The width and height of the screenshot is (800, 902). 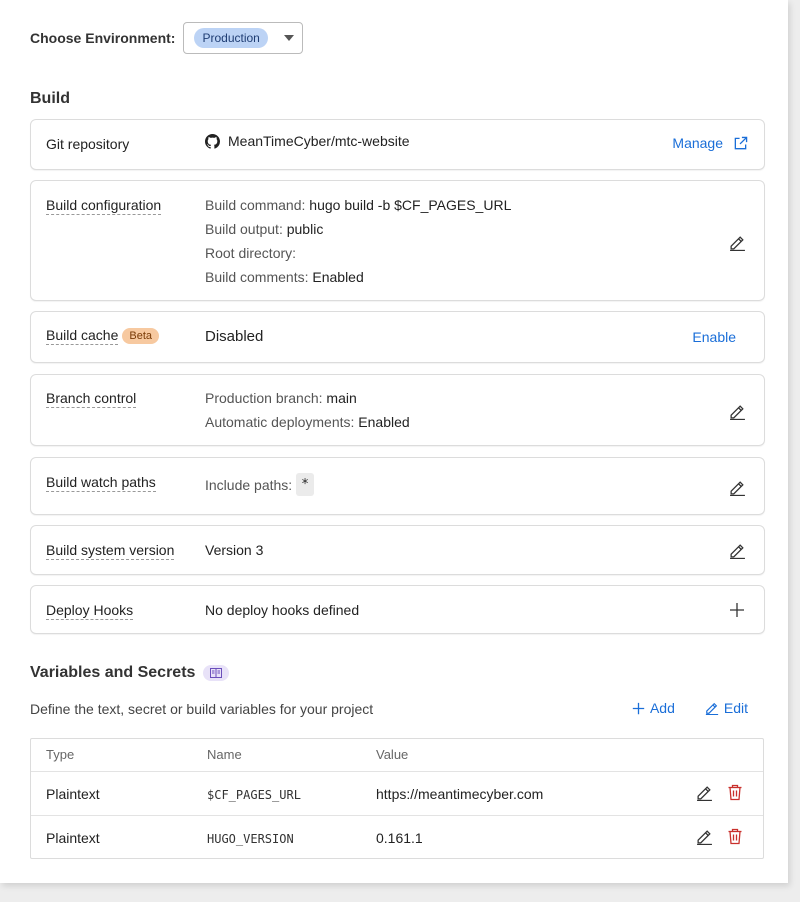 I want to click on manage-link-label: Manage, so click(x=697, y=143).